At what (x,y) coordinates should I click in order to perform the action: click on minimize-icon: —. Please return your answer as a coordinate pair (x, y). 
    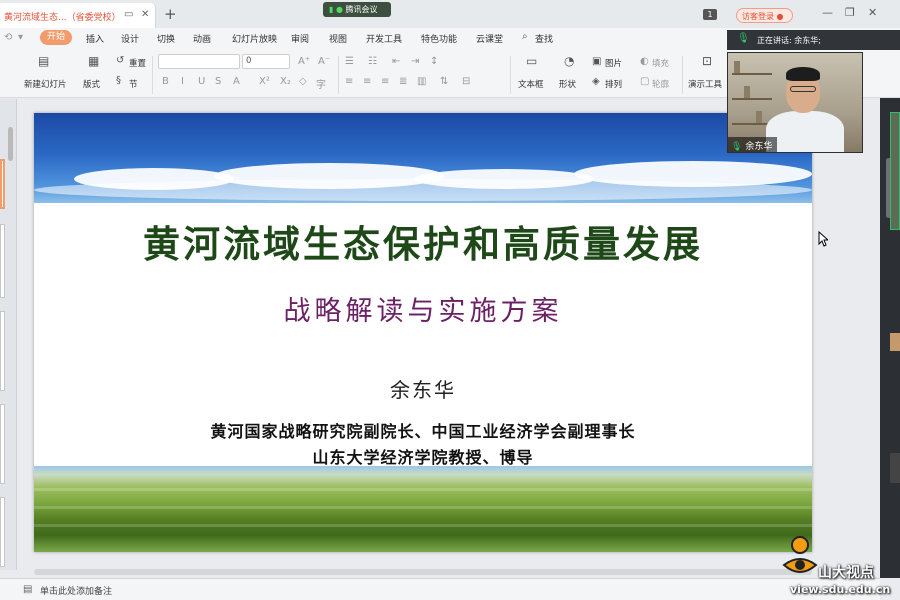
    Looking at the image, I should click on (827, 12).